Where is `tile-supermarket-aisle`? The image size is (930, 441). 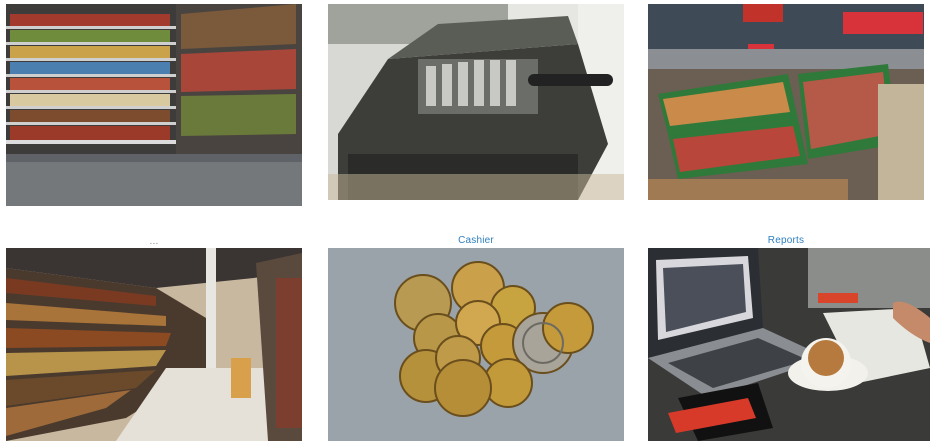
tile-supermarket-aisle is located at coordinates (154, 105).